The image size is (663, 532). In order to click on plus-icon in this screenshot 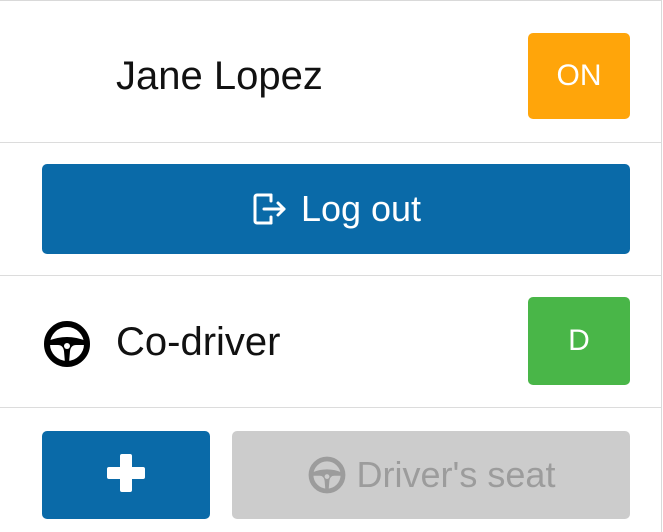, I will do `click(126, 475)`.